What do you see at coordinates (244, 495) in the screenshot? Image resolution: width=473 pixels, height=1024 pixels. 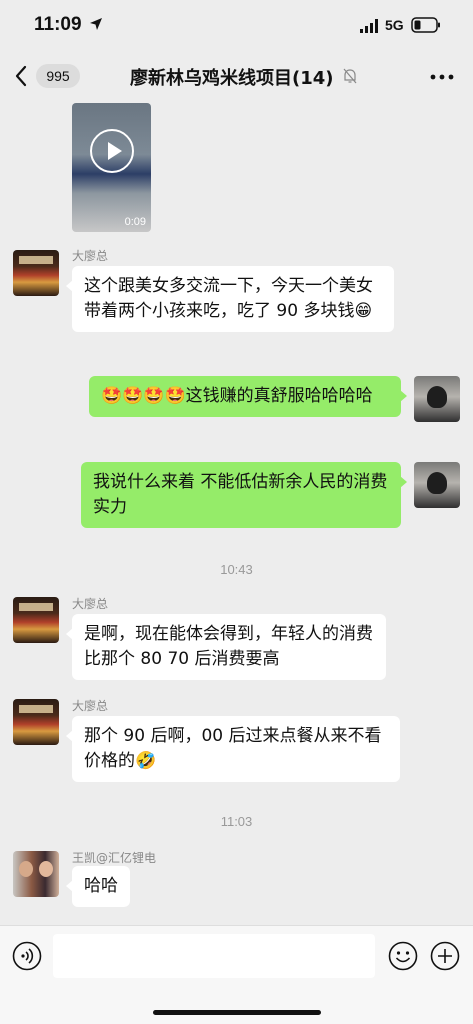 I see `message-bubble: 我说什么来着 不能低估新余人民的消费实力` at bounding box center [244, 495].